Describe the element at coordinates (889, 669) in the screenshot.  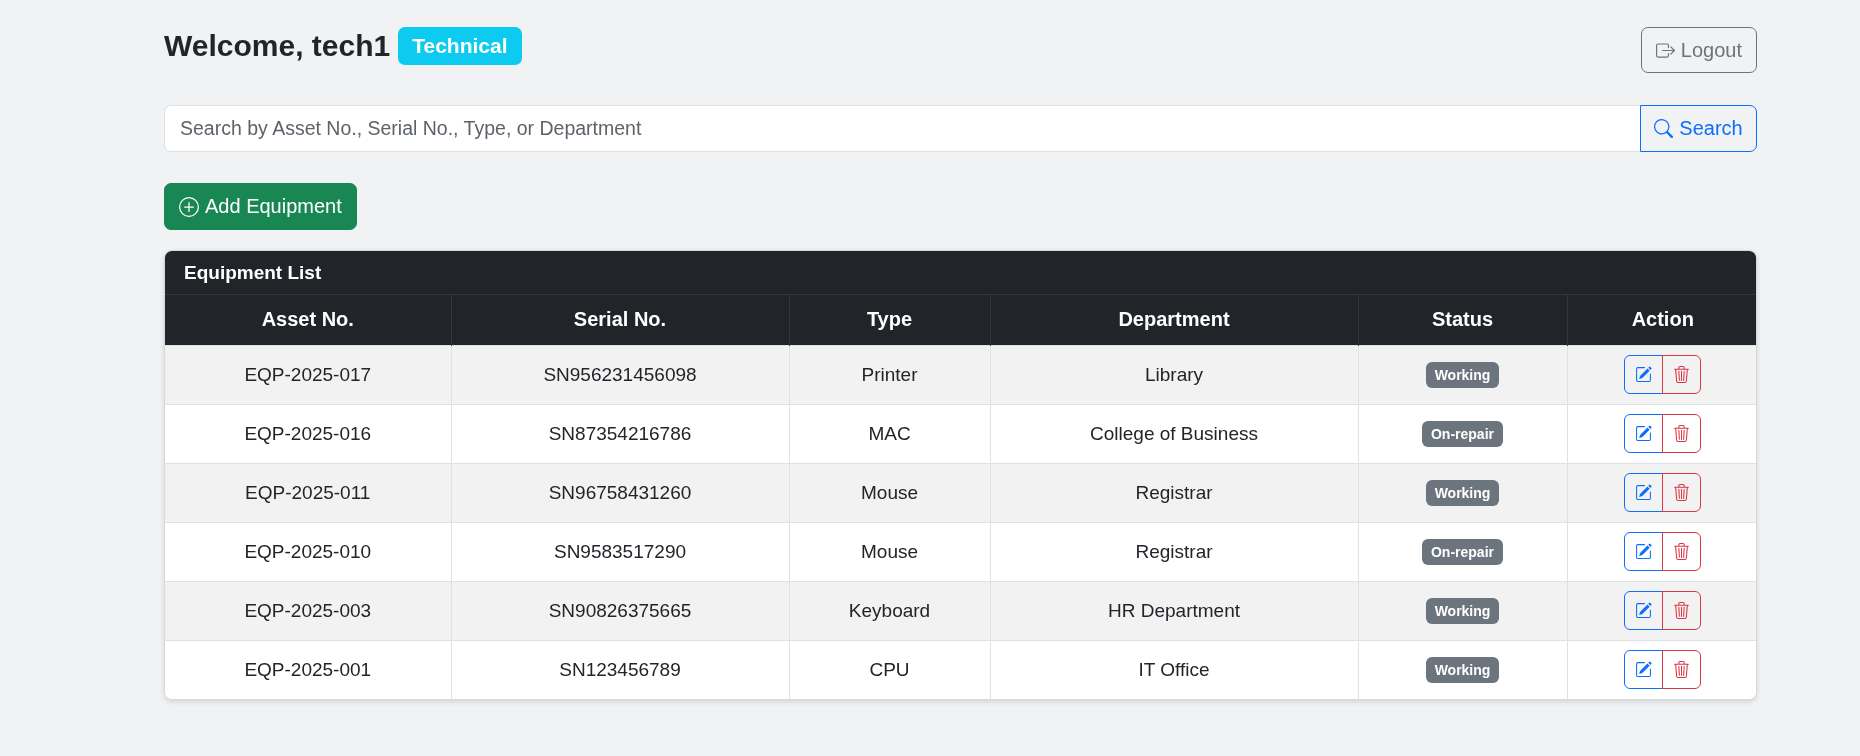
I see `table-cell: CPU` at that location.